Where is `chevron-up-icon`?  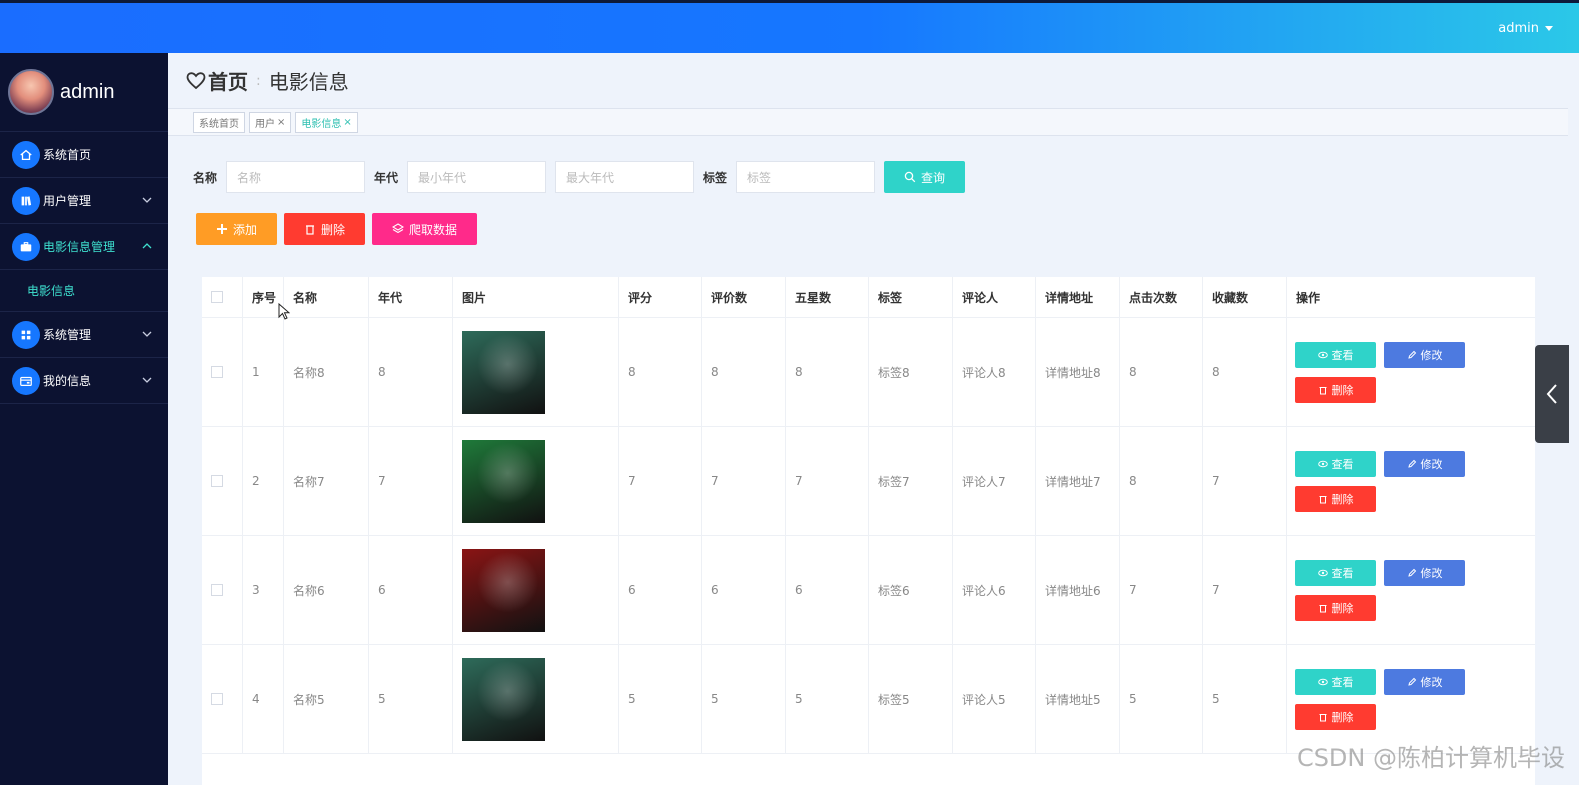
chevron-up-icon is located at coordinates (147, 246).